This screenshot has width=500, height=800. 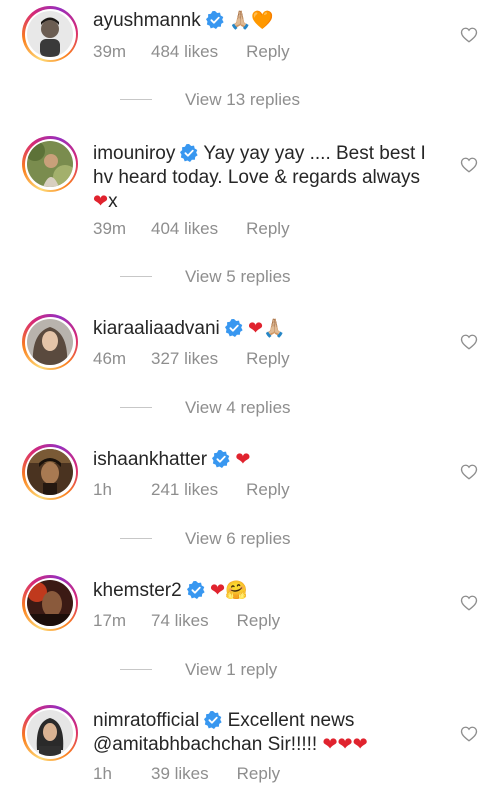 What do you see at coordinates (270, 460) in the screenshot?
I see `comment-text: ishaankhatter ❤` at bounding box center [270, 460].